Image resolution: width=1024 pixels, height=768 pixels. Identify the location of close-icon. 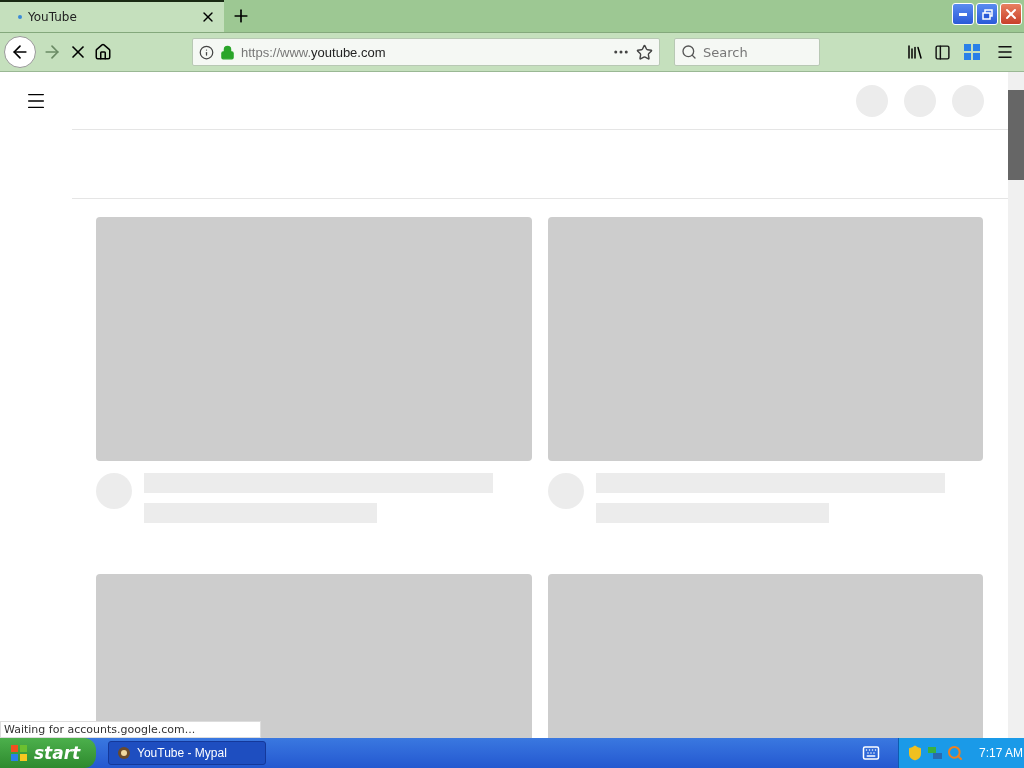
(1011, 14).